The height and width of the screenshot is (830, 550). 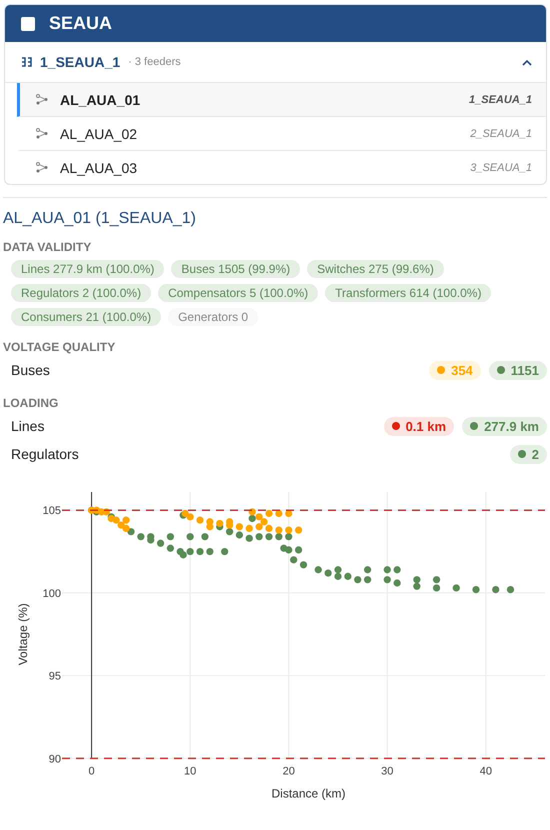 I want to click on feeder-title: AL_AUA_01 (1_SEAUA_1), so click(x=99, y=219).